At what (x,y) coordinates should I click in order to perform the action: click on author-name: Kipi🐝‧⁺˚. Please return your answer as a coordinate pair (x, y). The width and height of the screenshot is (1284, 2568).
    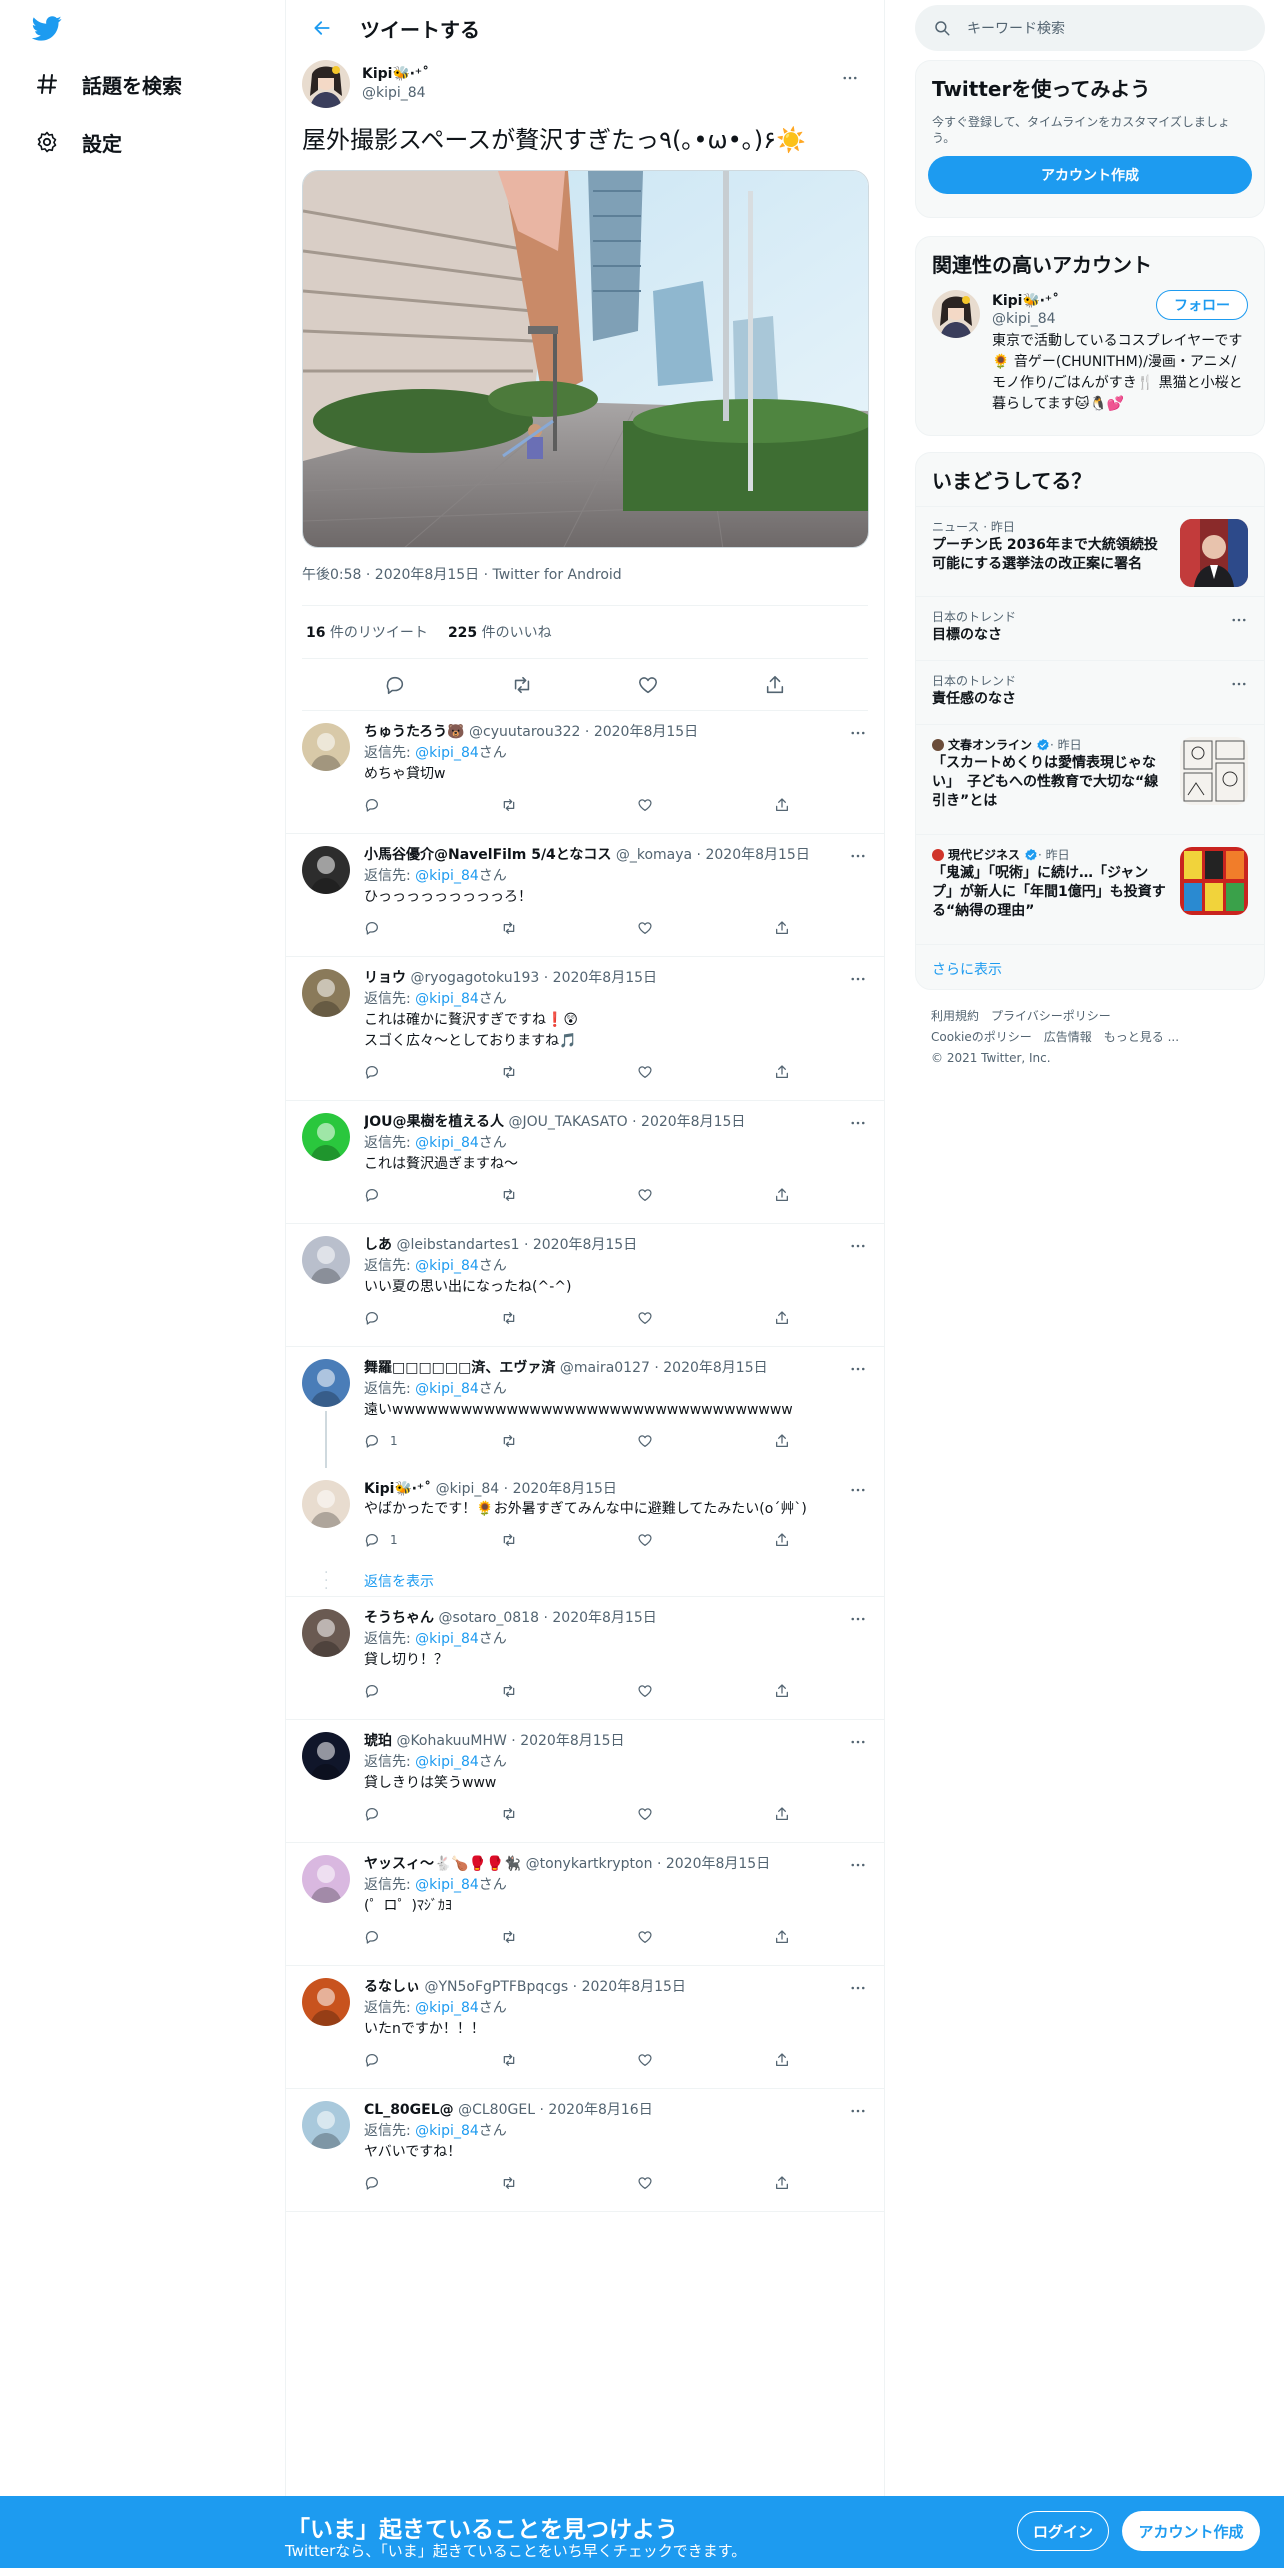
    Looking at the image, I should click on (395, 74).